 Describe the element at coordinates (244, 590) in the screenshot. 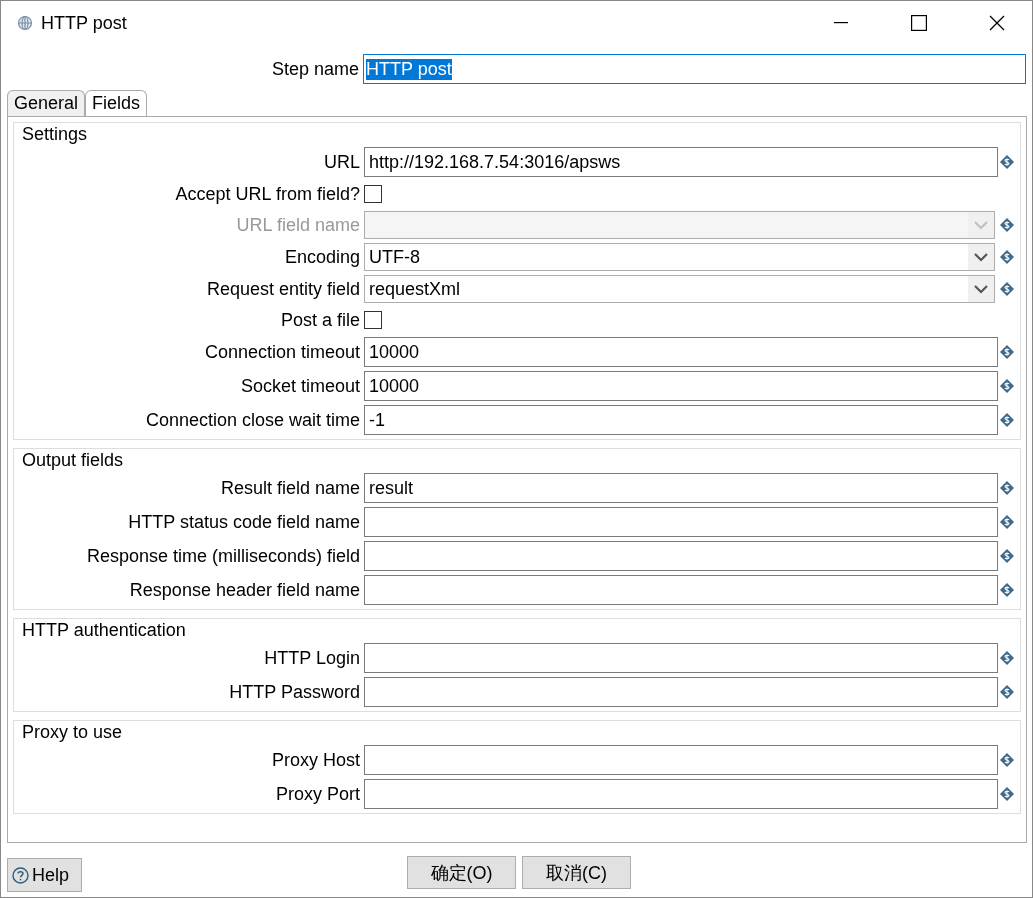

I see `field-label: Response header field name` at that location.